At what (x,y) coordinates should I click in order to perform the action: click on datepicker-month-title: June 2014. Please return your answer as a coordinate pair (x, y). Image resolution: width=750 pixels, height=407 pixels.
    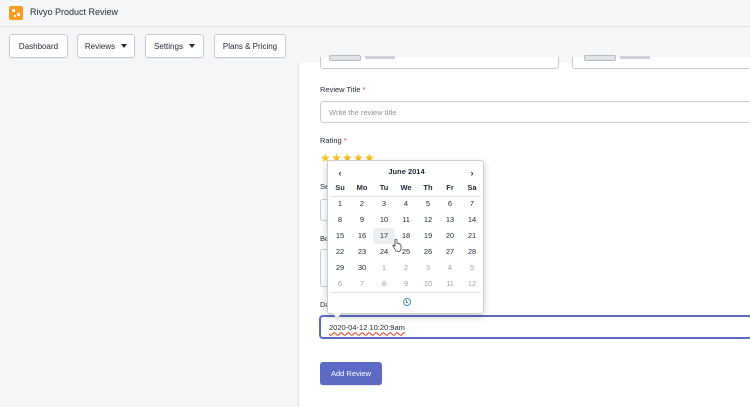
    Looking at the image, I should click on (406, 171).